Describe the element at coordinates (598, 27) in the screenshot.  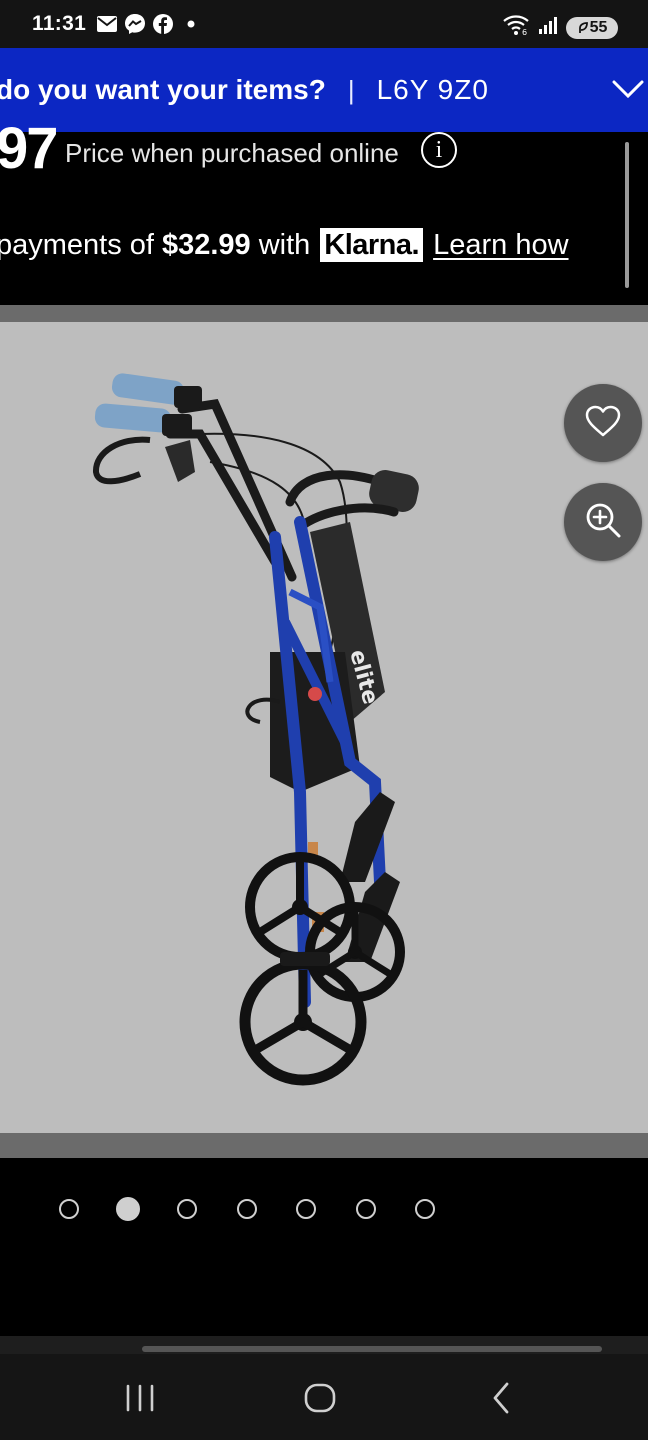
I see `battery-level: 55` at that location.